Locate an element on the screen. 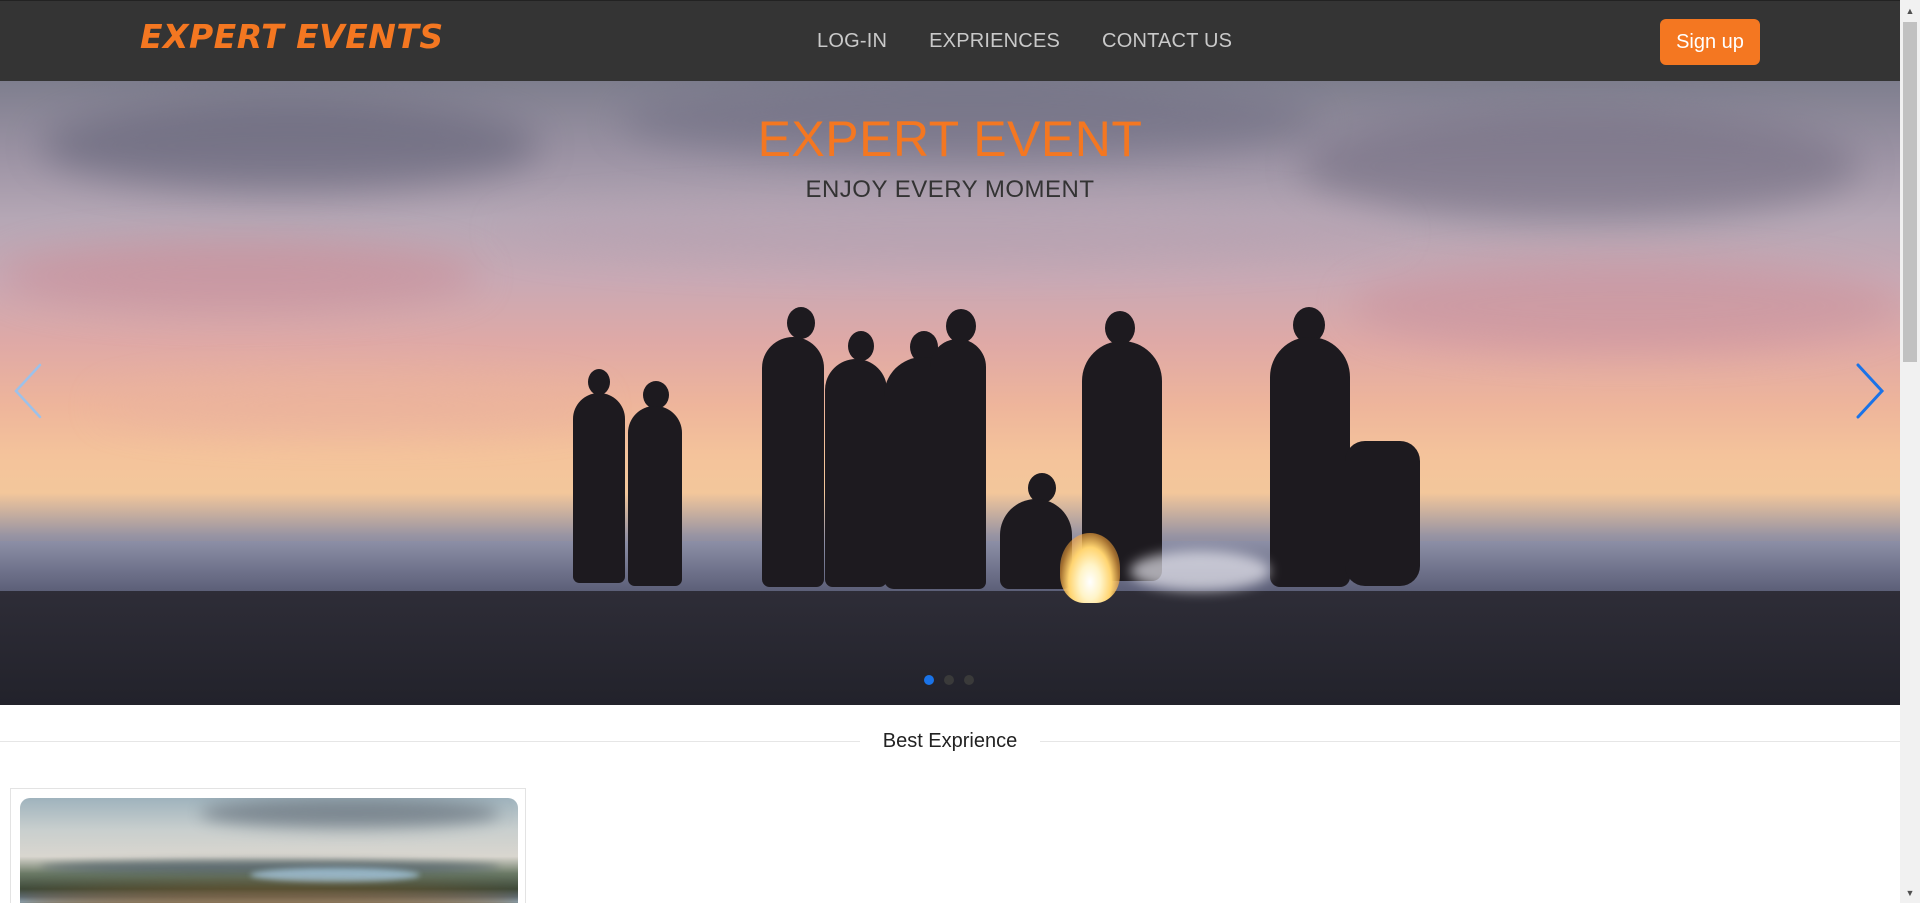  hero-title: EXPERT EVENT is located at coordinates (950, 139).